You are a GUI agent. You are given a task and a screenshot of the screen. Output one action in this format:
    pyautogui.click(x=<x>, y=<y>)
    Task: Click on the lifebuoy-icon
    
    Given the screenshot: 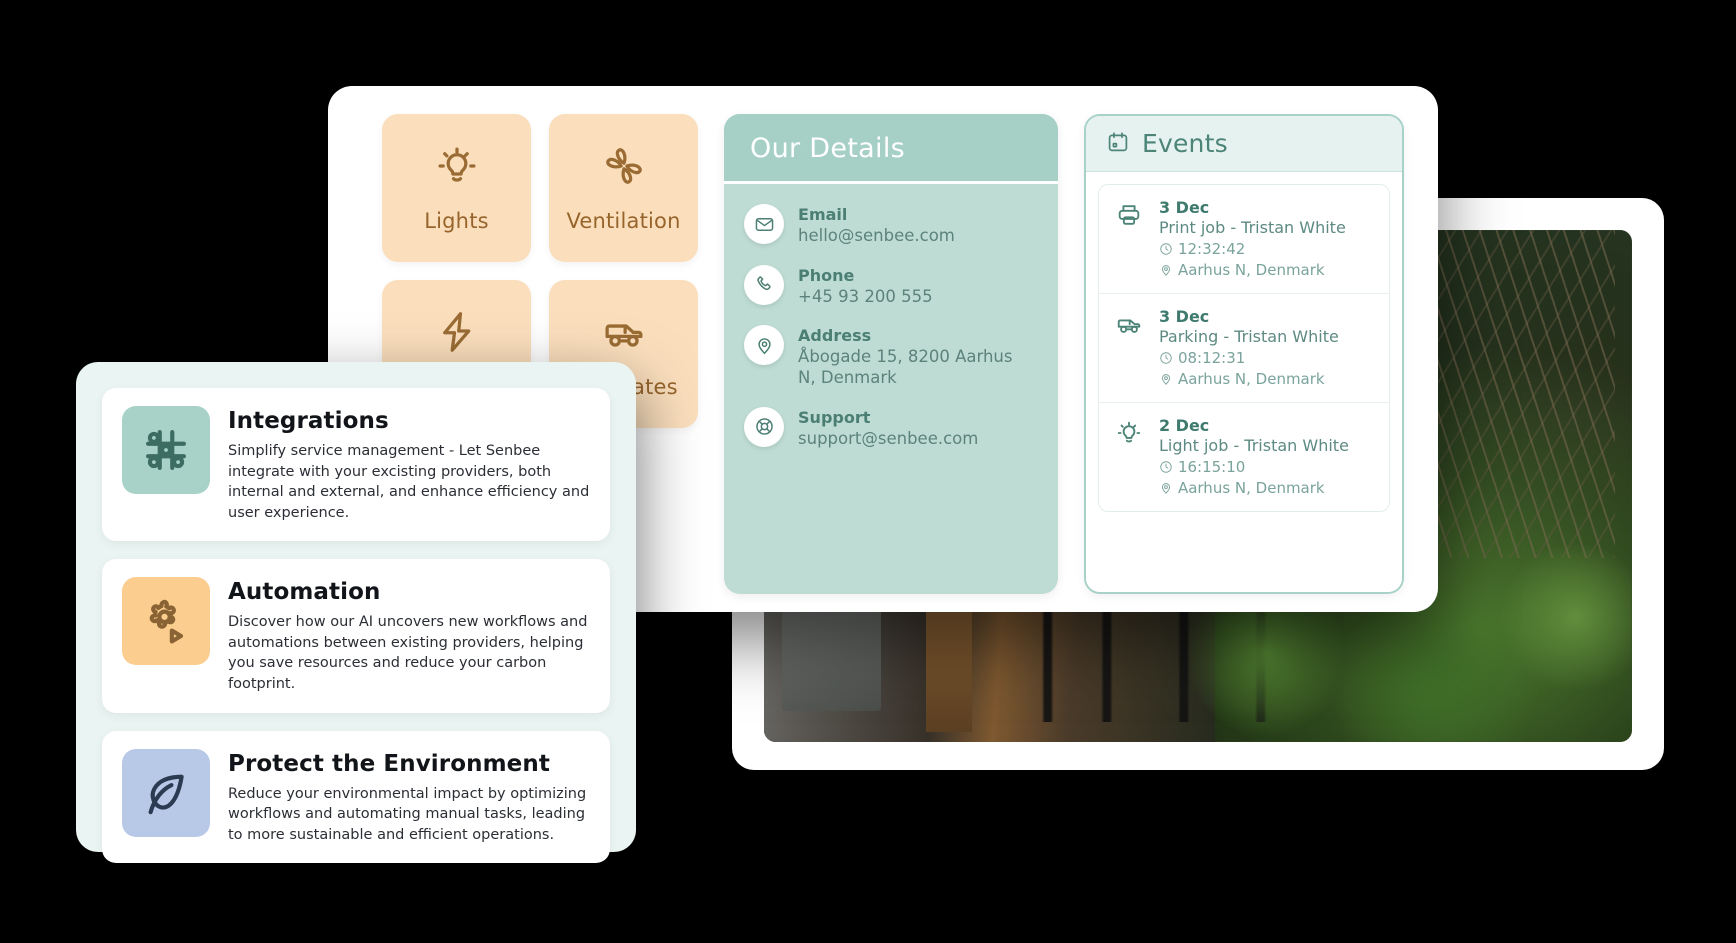 What is the action you would take?
    pyautogui.click(x=764, y=426)
    